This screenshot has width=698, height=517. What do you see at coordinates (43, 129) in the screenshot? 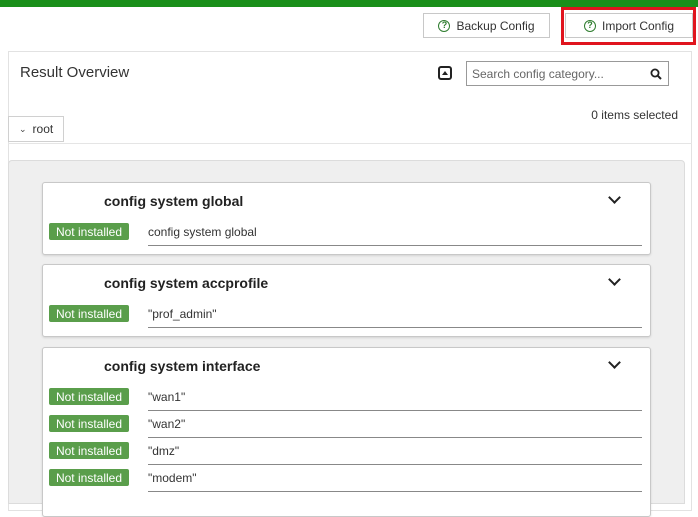
I see `breadcrumb-label: root` at bounding box center [43, 129].